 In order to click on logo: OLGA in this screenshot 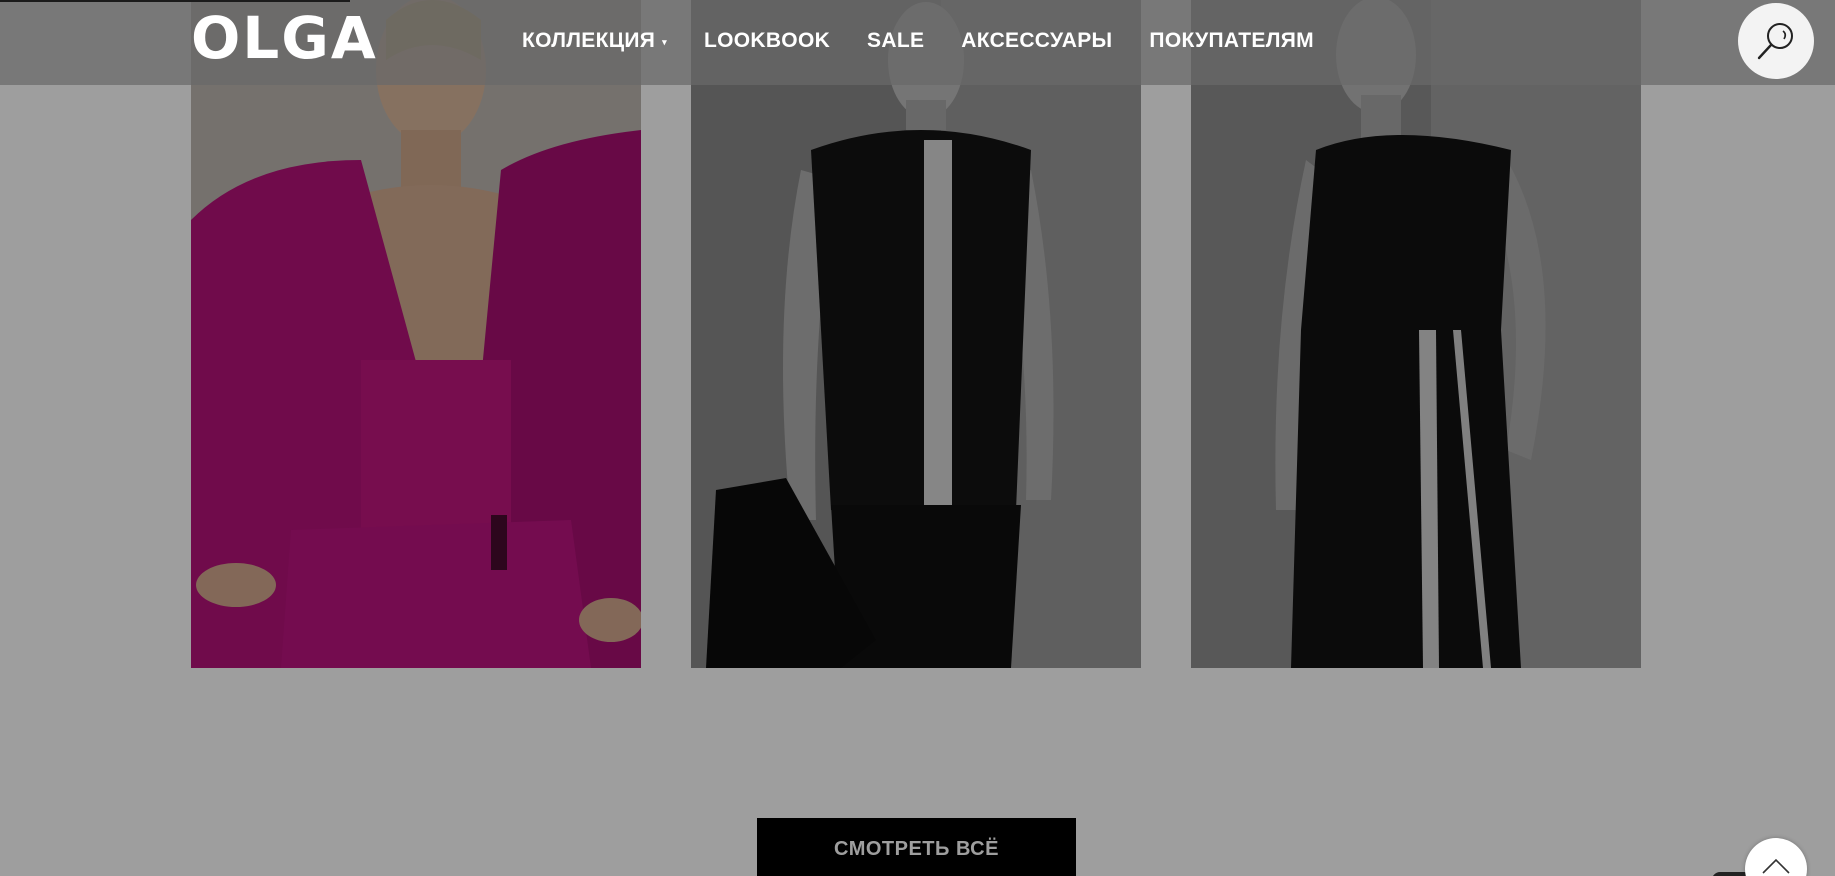, I will do `click(283, 38)`.